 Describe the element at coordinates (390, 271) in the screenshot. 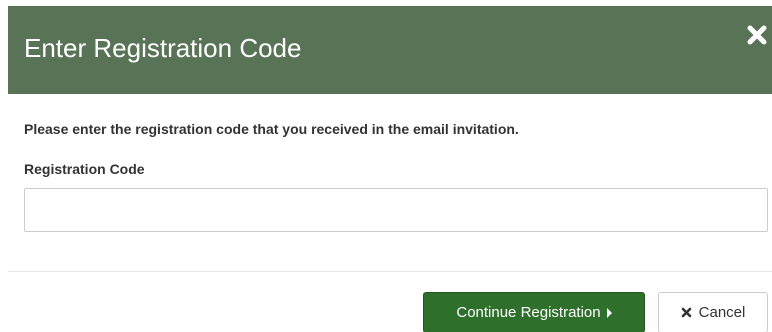

I see `footer-divider` at that location.